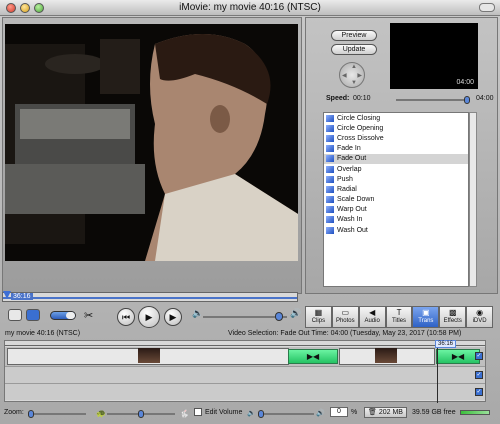  Describe the element at coordinates (426, 321) in the screenshot. I see `pane-label: Trans` at that location.